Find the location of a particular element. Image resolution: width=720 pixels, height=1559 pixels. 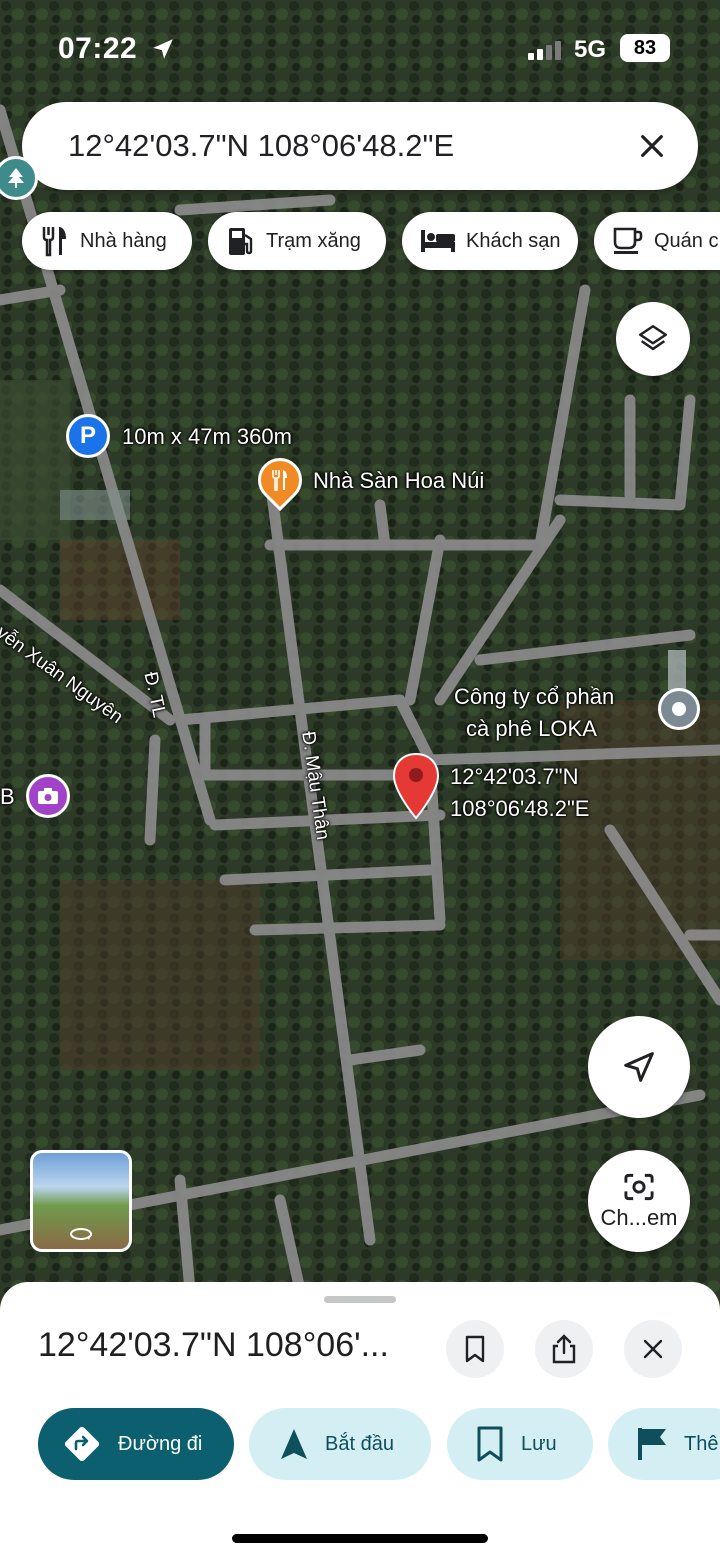

restaurant-label: Nhà Sàn Hoa Núi is located at coordinates (398, 481).